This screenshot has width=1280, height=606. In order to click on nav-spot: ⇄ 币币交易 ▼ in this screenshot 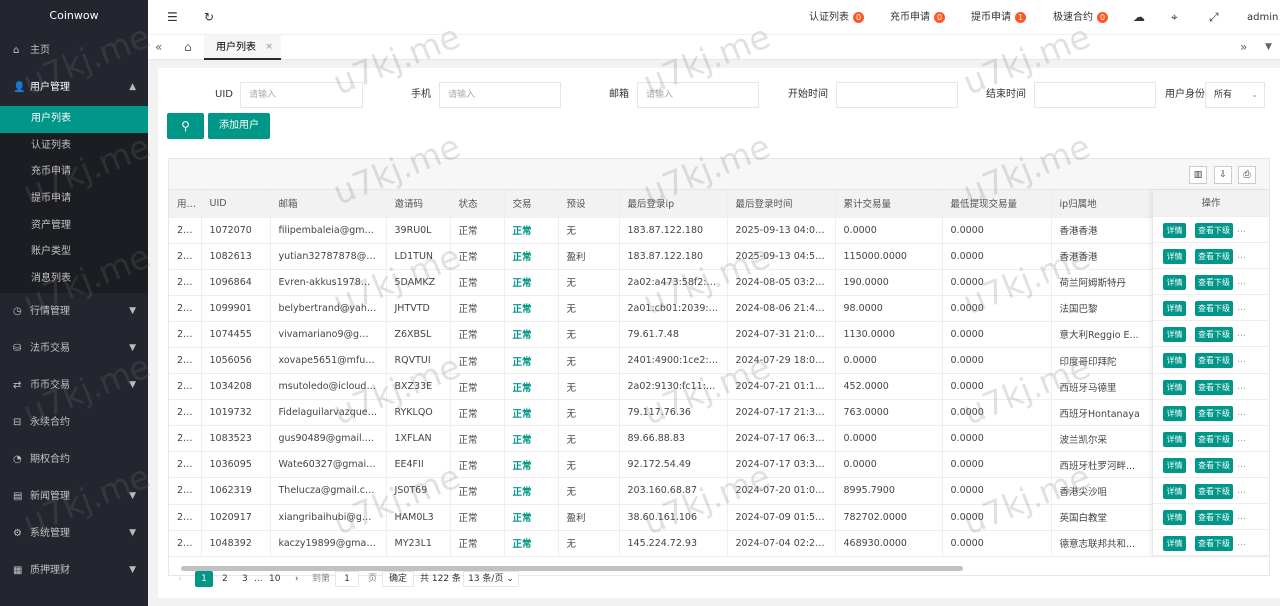, I will do `click(74, 385)`.